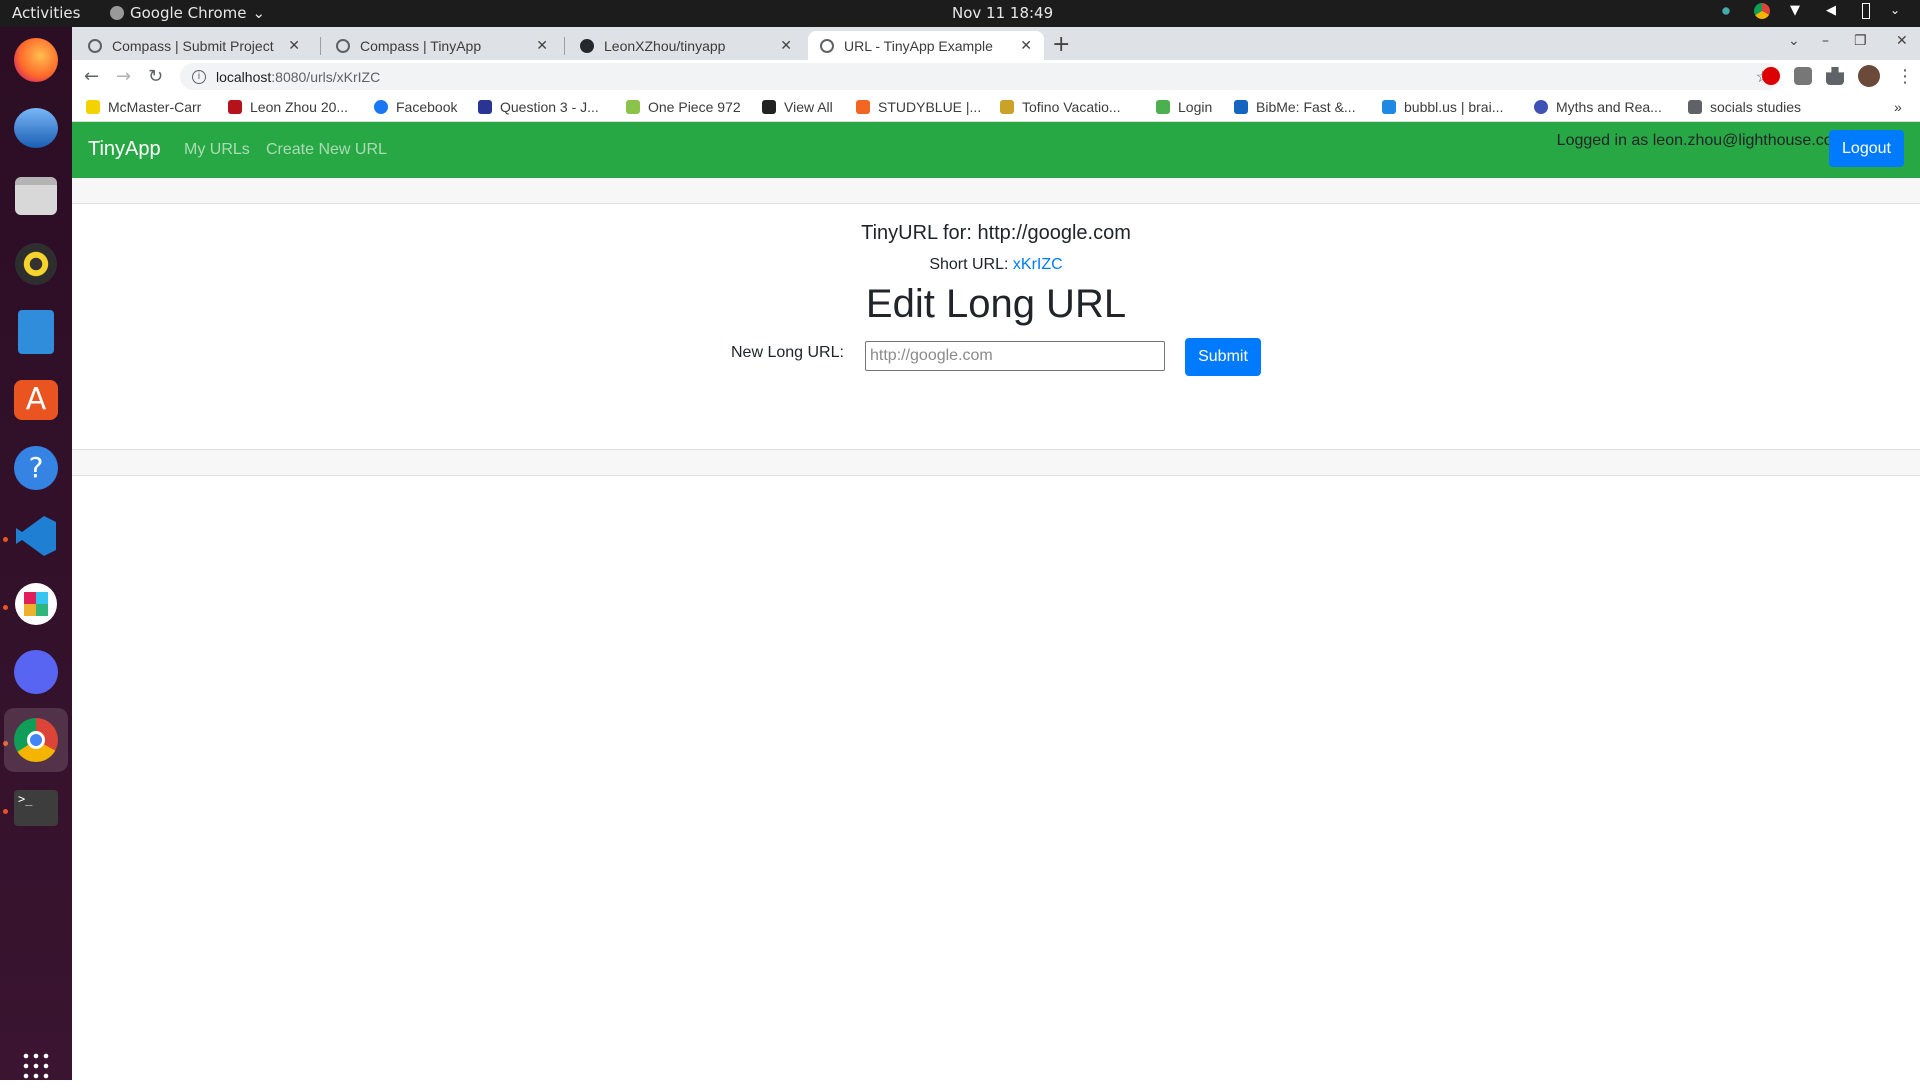 This screenshot has height=1090, width=1920. What do you see at coordinates (980, 76) in the screenshot?
I see `address-bar: i localhost :8080/urls/xKrIZC ☆` at bounding box center [980, 76].